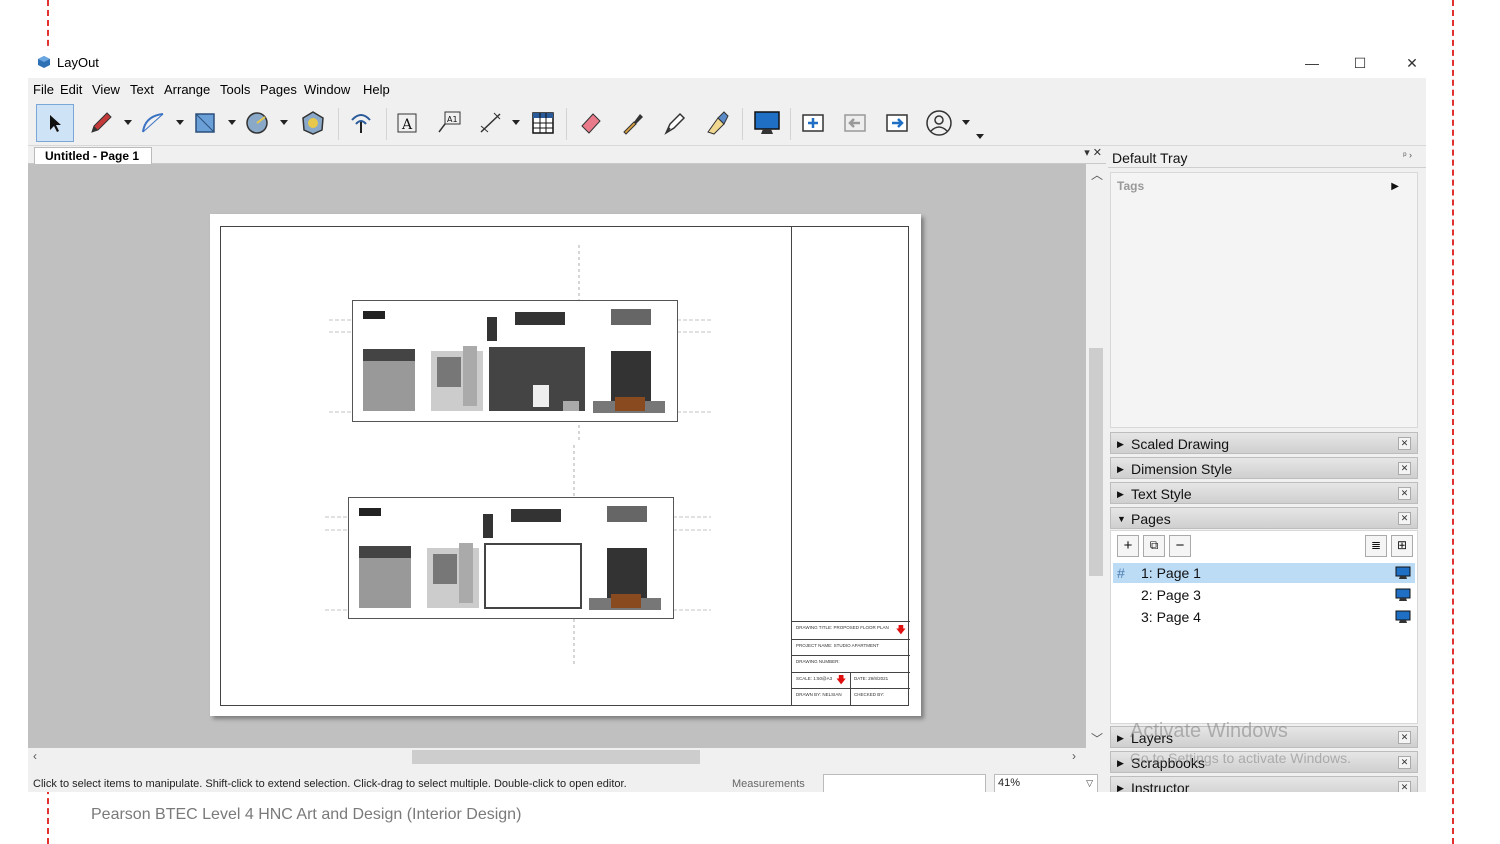 This screenshot has width=1500, height=844. Describe the element at coordinates (1360, 63) in the screenshot. I see `maximize-button: ☐` at that location.